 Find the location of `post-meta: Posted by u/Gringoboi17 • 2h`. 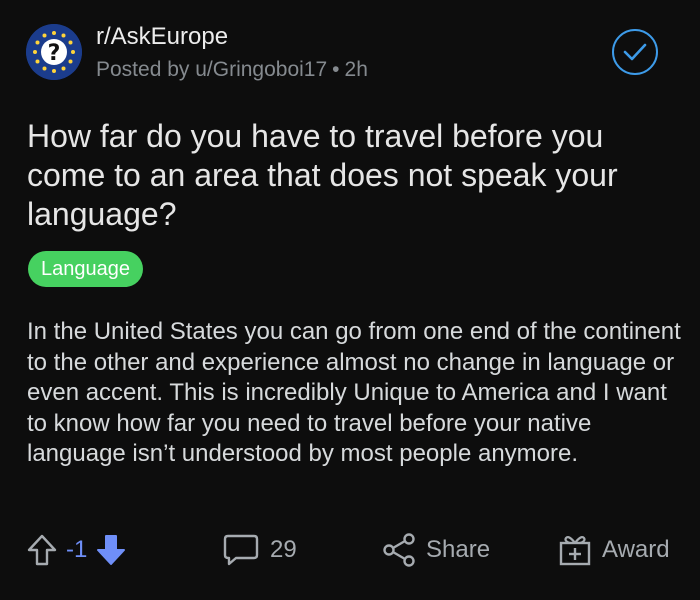

post-meta: Posted by u/Gringoboi17 • 2h is located at coordinates (232, 70).